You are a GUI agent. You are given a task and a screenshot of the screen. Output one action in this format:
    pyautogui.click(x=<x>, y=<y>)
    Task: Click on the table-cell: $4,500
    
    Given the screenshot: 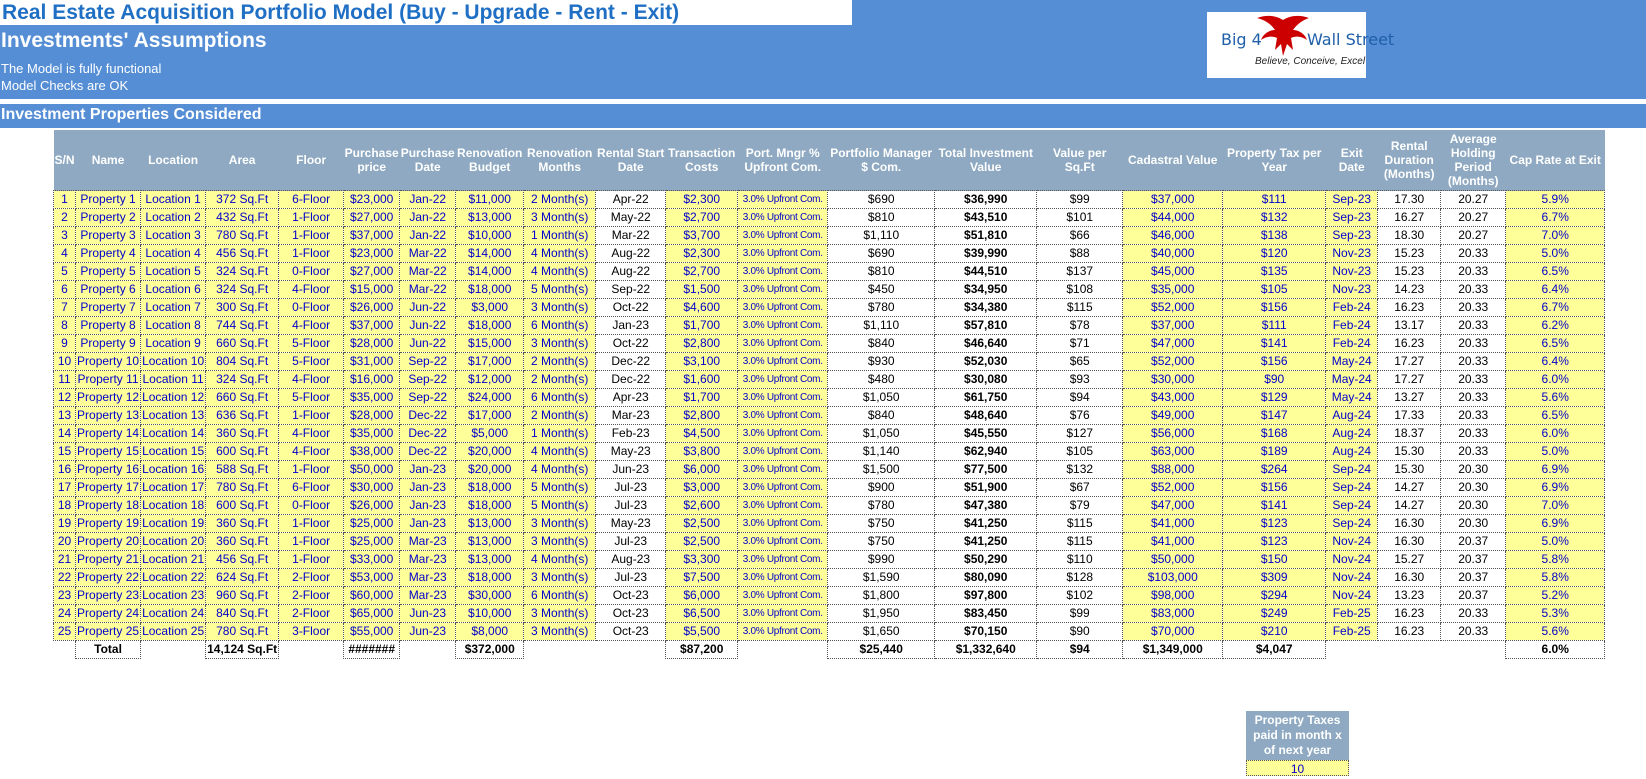 What is the action you would take?
    pyautogui.click(x=702, y=433)
    